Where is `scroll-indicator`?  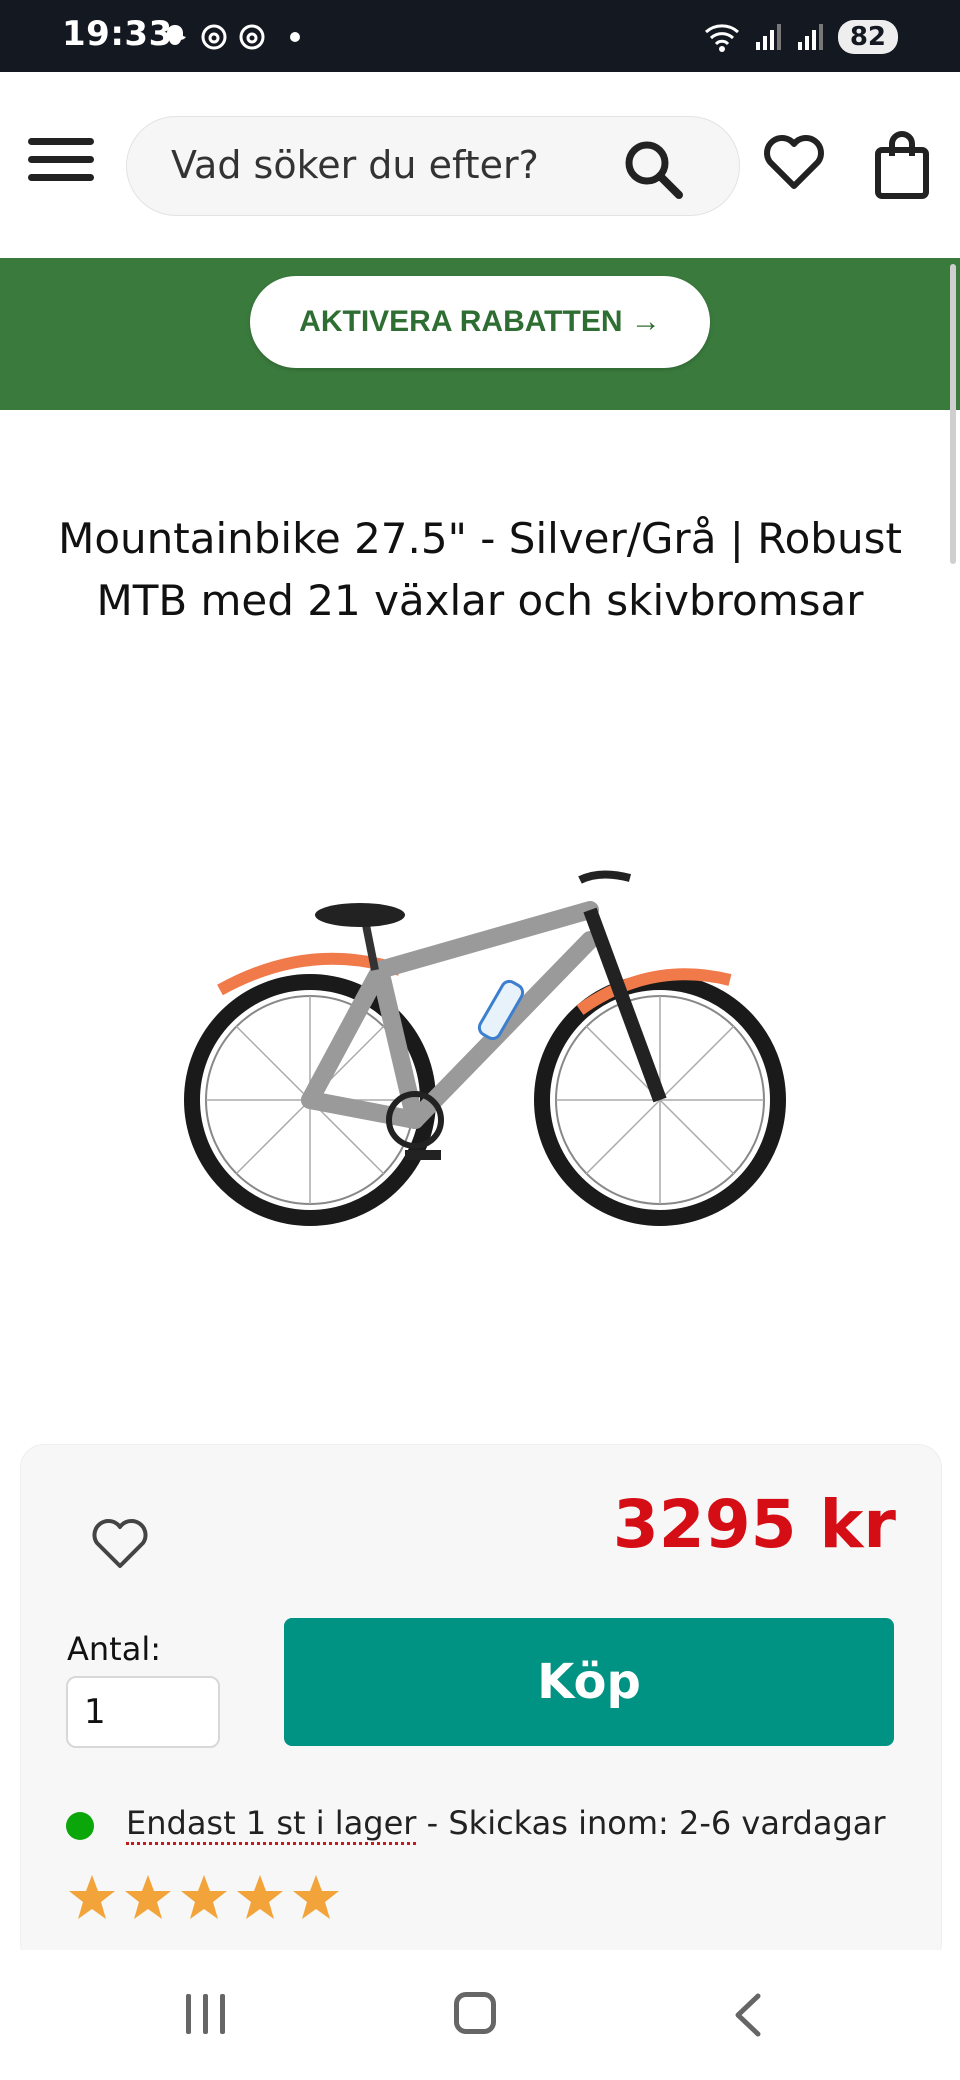 scroll-indicator is located at coordinates (953, 414).